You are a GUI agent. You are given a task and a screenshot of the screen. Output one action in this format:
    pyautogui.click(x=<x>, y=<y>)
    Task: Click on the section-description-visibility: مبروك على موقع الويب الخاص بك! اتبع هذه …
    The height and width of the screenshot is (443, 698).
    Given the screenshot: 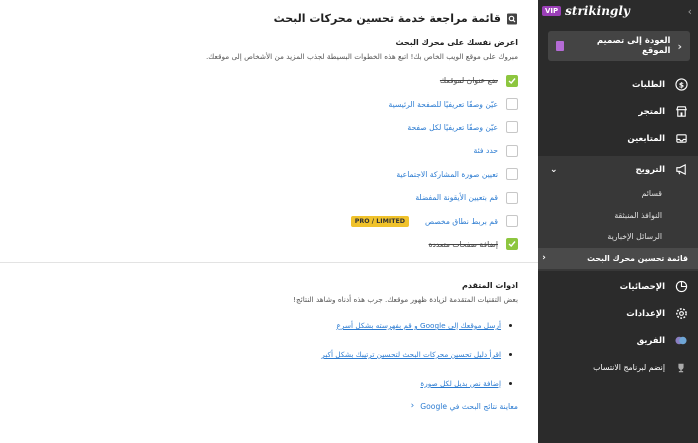 What is the action you would take?
    pyautogui.click(x=361, y=56)
    